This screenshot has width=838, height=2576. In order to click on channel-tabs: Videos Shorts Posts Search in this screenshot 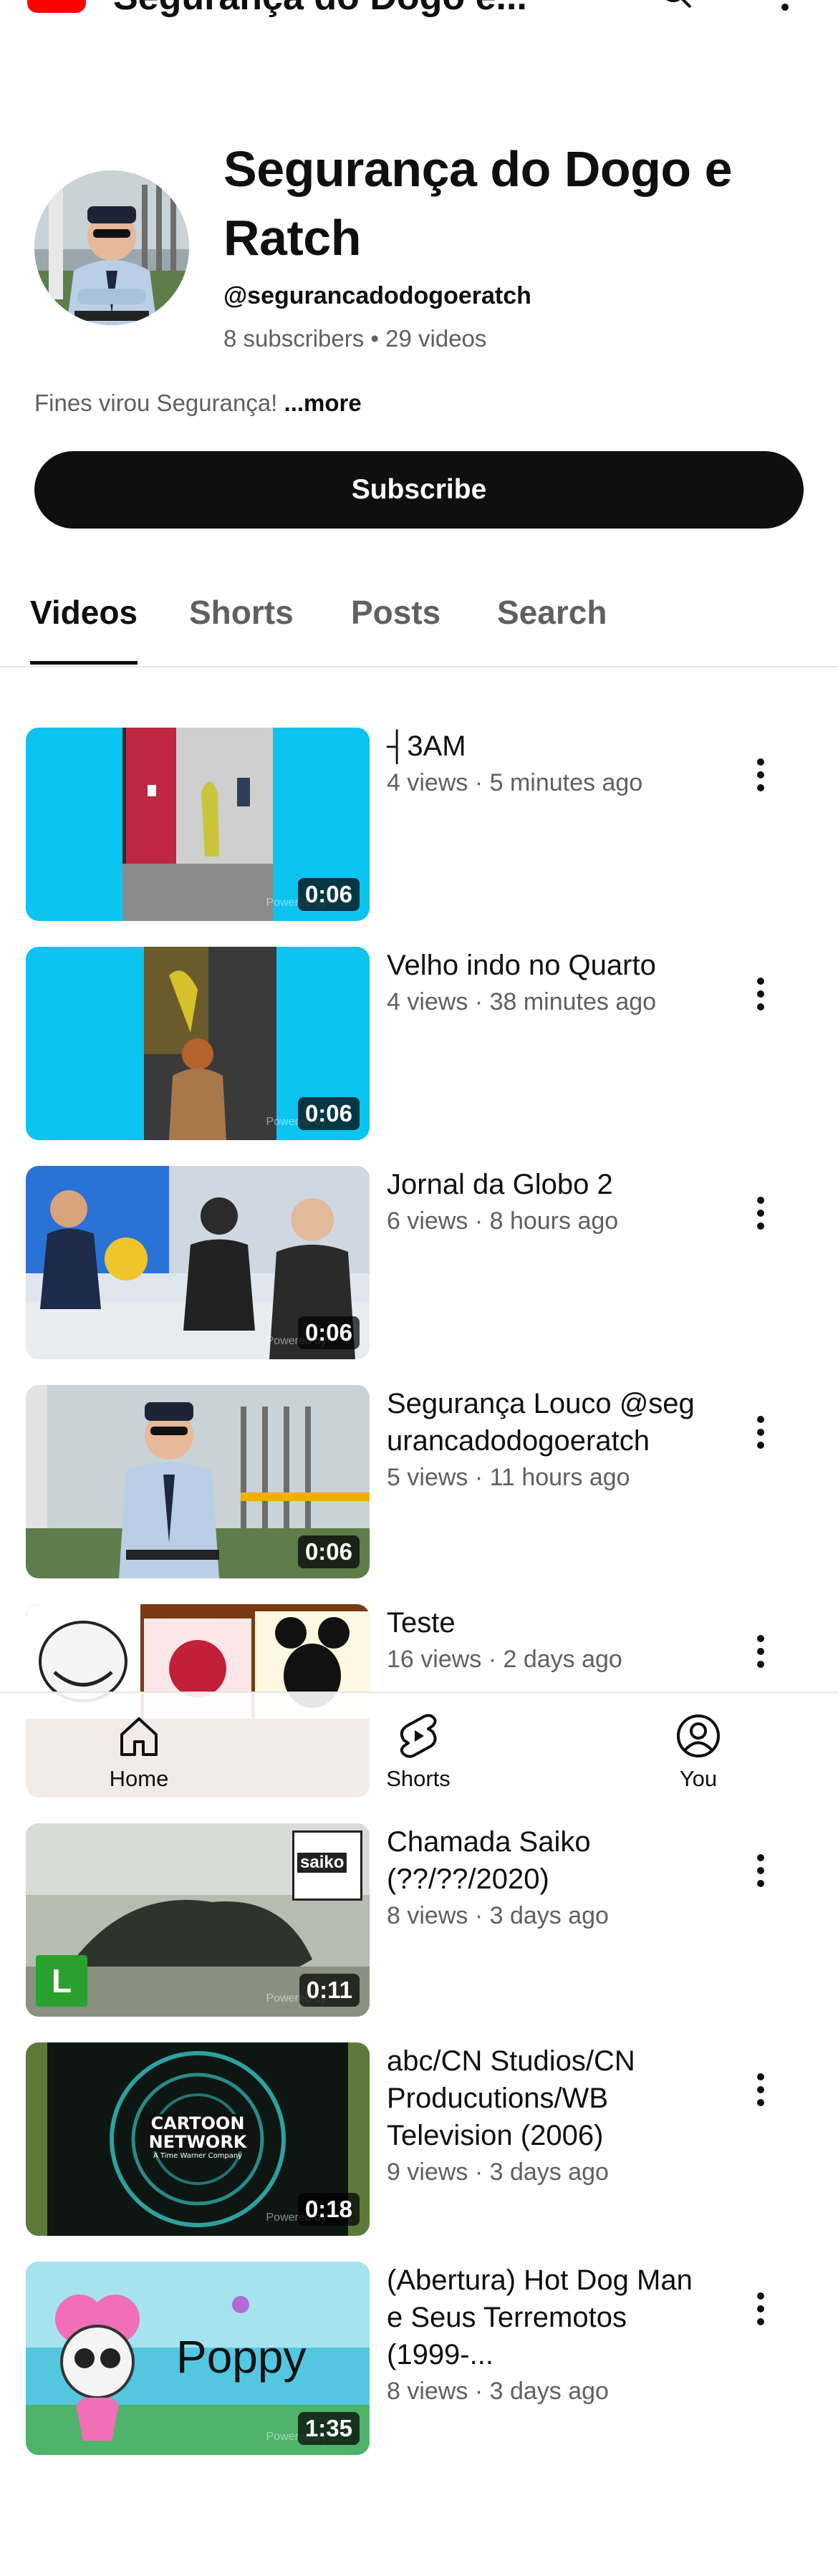, I will do `click(419, 623)`.